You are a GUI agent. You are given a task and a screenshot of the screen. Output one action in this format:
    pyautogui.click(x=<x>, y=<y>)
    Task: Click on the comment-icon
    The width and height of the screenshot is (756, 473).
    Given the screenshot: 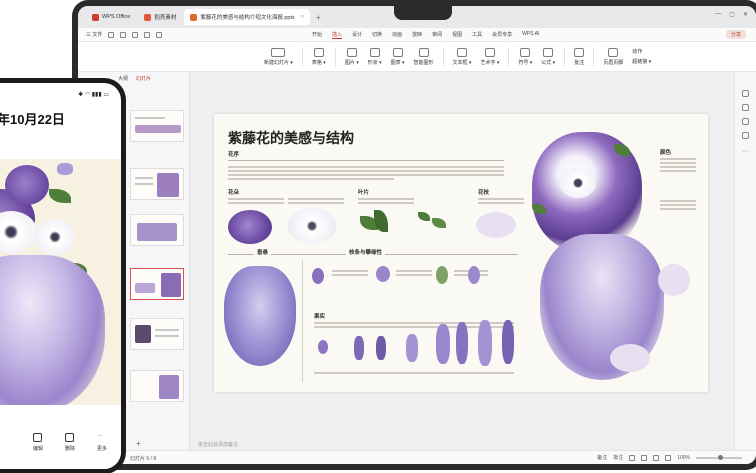 What is the action you would take?
    pyautogui.click(x=579, y=52)
    